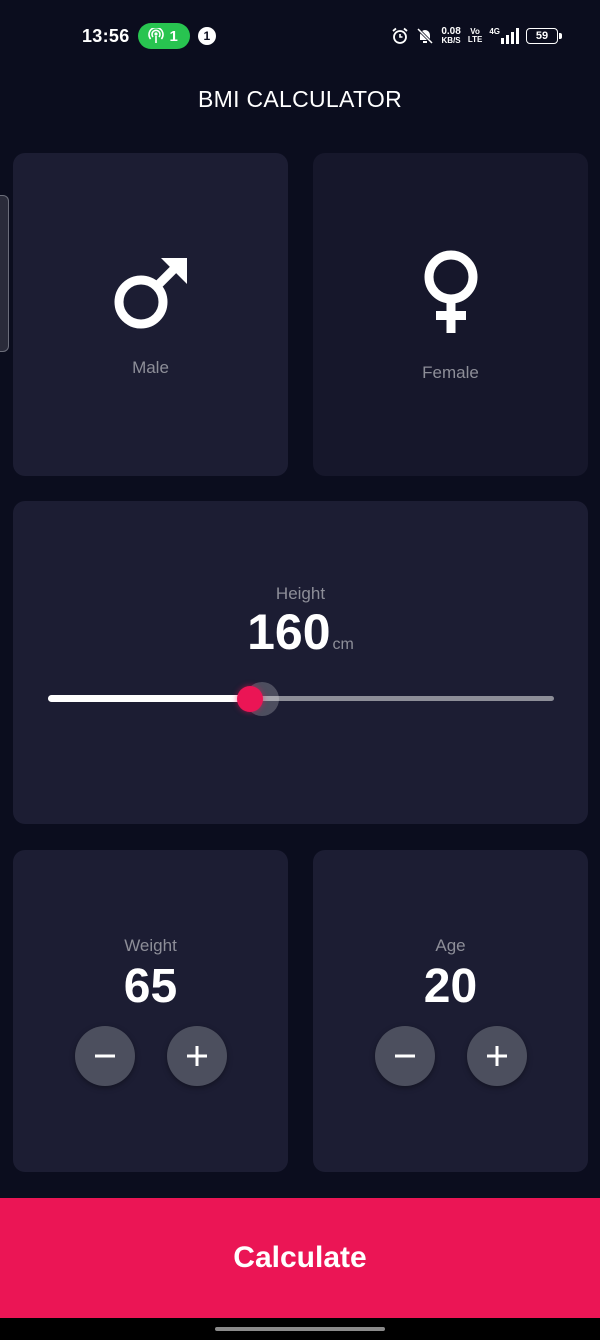 Image resolution: width=600 pixels, height=1340 pixels. Describe the element at coordinates (299, 99) in the screenshot. I see `app-title: BMI CALCULATOR` at that location.